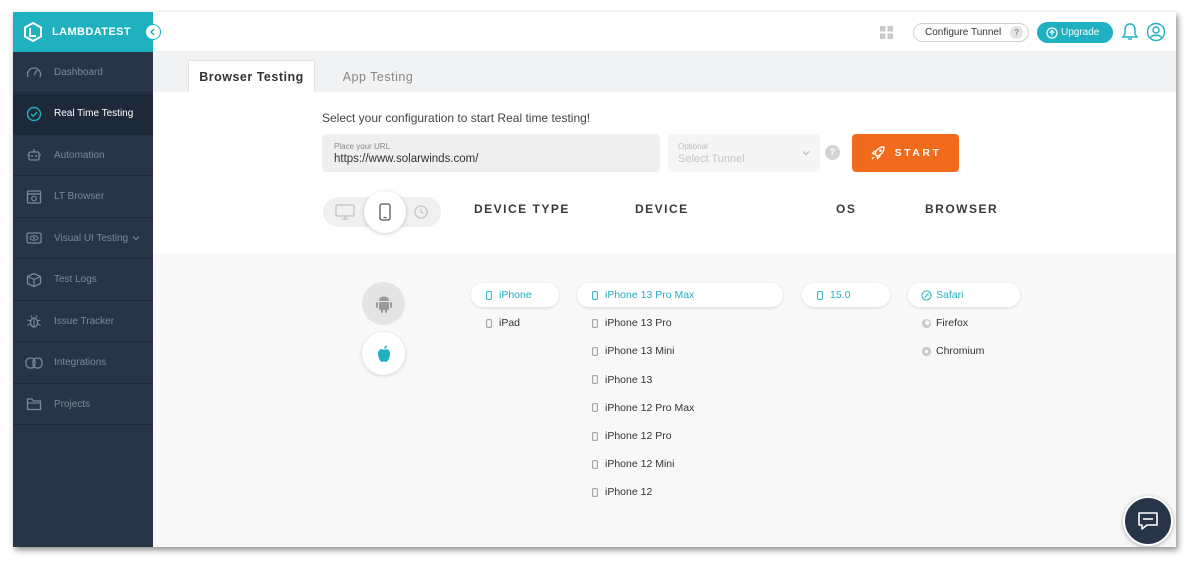  Describe the element at coordinates (1156, 32) in the screenshot. I see `user-profile-icon` at that location.